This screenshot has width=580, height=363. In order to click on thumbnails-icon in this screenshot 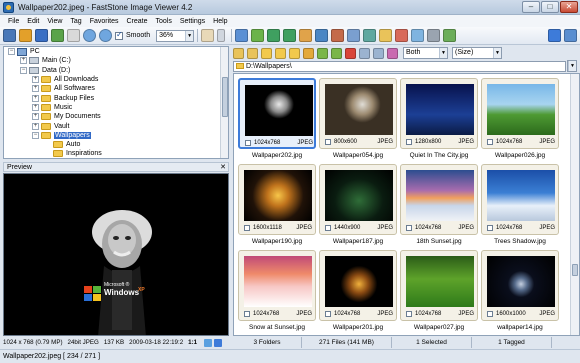, I will do `click(378, 53)`.